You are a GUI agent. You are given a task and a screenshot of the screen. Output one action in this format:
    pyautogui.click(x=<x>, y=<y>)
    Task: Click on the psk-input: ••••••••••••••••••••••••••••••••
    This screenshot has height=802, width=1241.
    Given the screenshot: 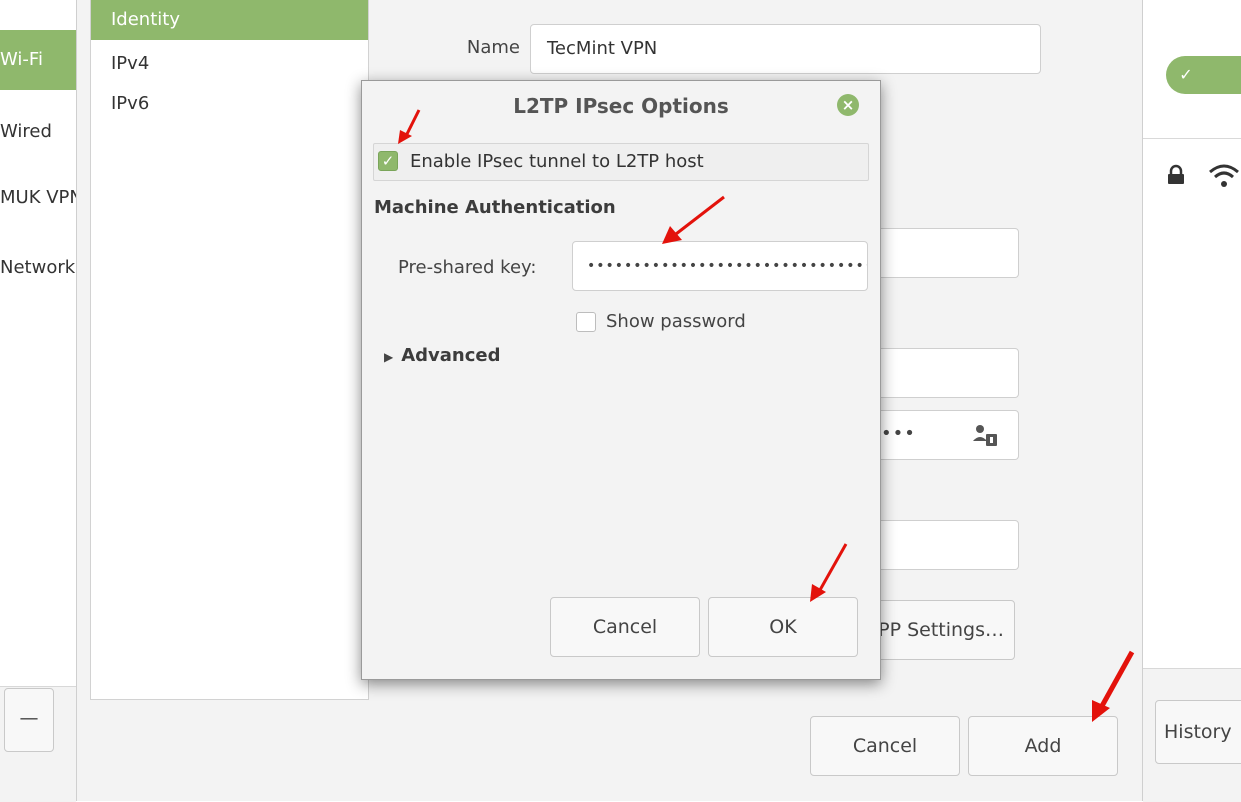 What is the action you would take?
    pyautogui.click(x=720, y=266)
    